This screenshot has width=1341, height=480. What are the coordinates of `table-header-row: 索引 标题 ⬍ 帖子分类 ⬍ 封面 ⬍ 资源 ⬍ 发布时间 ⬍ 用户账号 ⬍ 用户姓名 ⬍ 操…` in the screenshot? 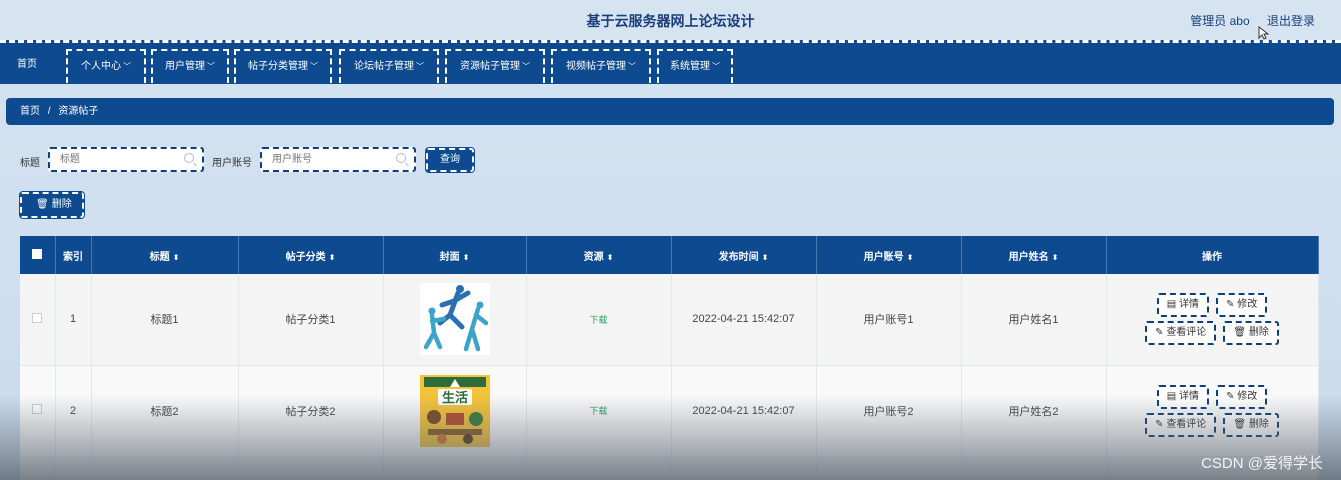 It's located at (669, 255).